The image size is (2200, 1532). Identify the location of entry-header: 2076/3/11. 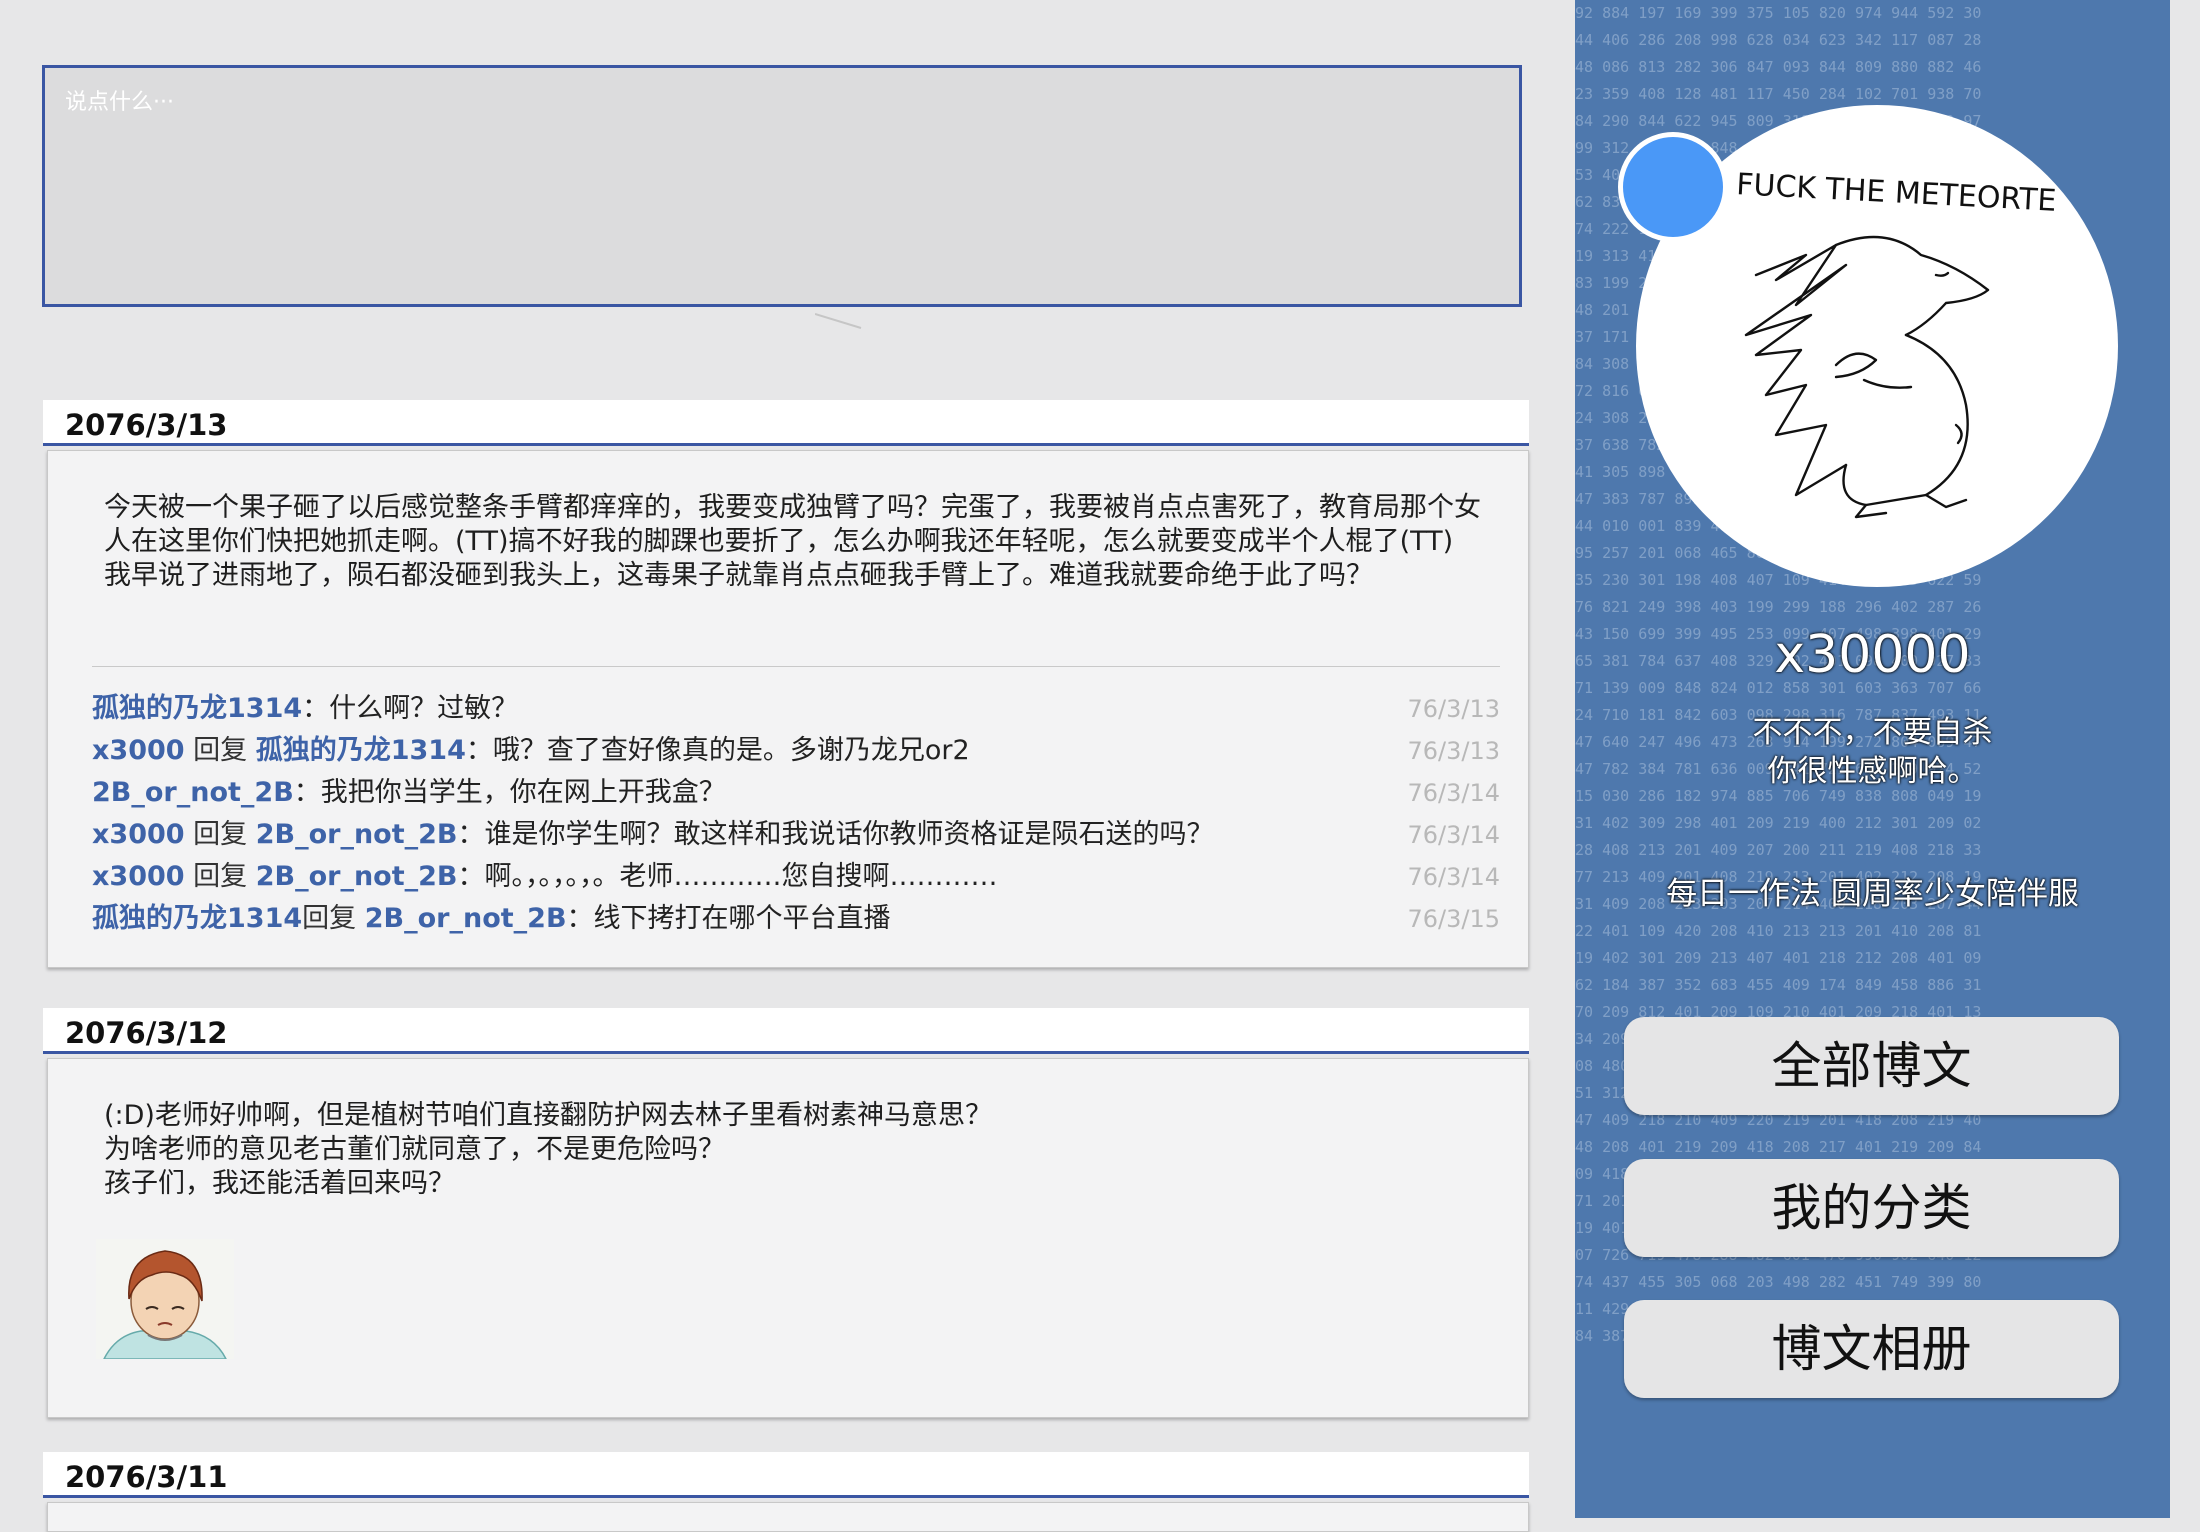
(786, 1475).